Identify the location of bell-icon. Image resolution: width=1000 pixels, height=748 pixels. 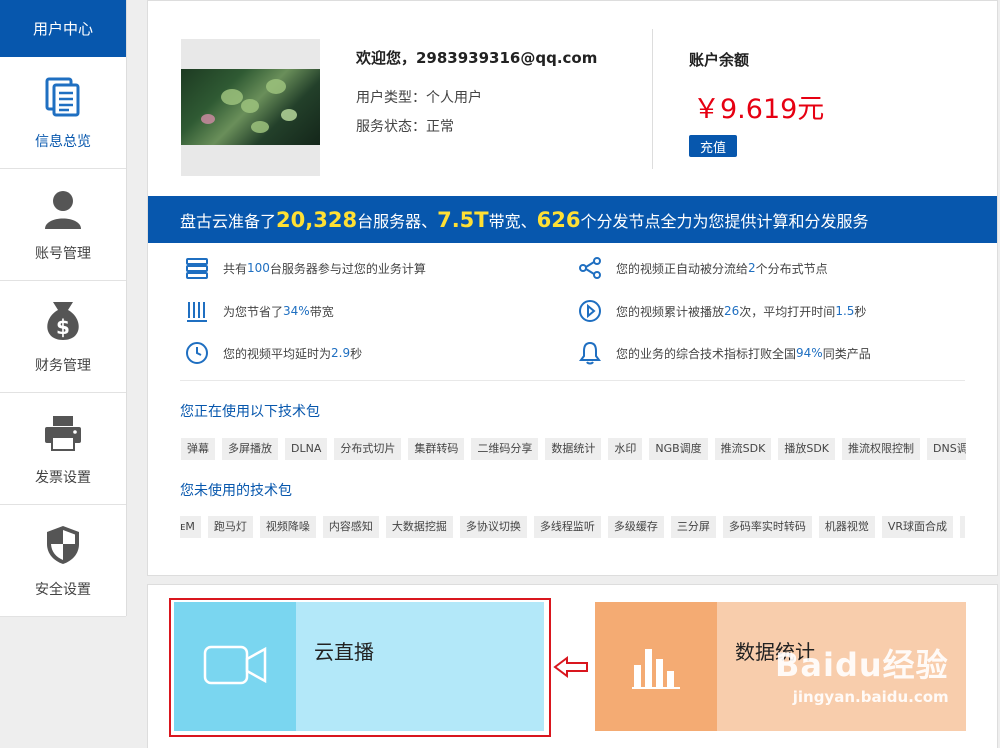
(590, 353).